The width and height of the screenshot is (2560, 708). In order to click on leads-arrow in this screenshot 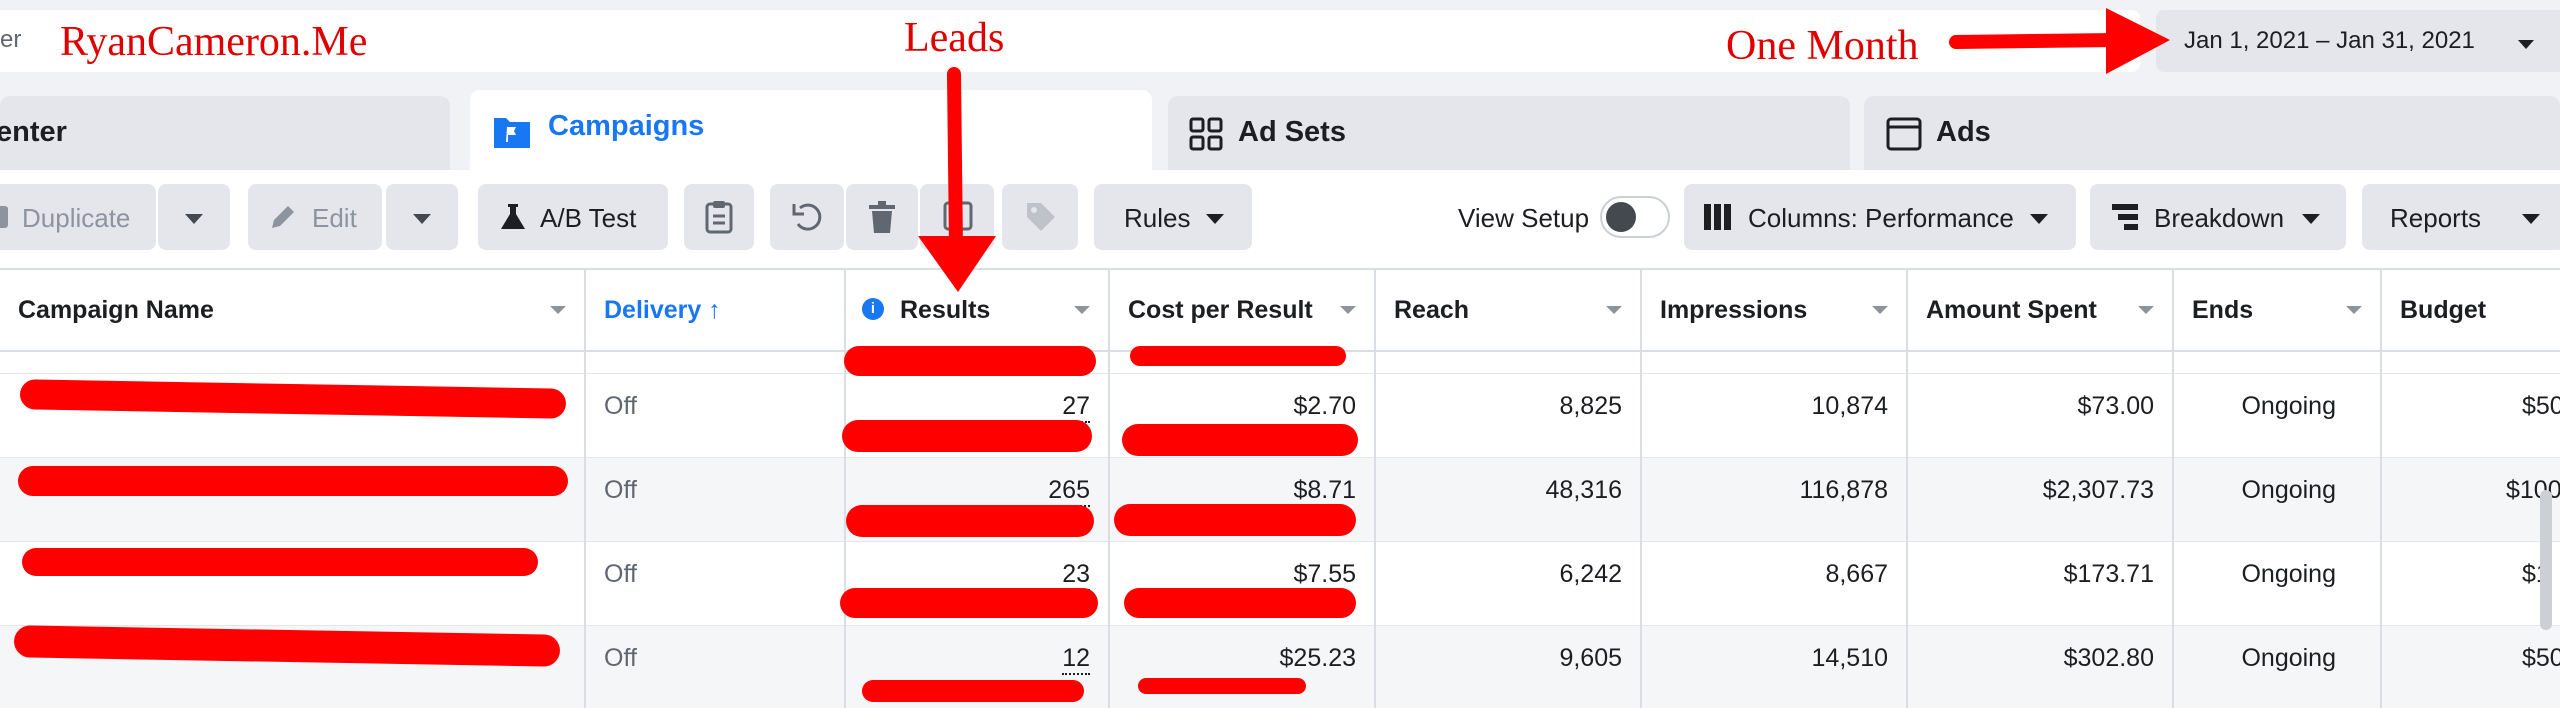, I will do `click(957, 179)`.